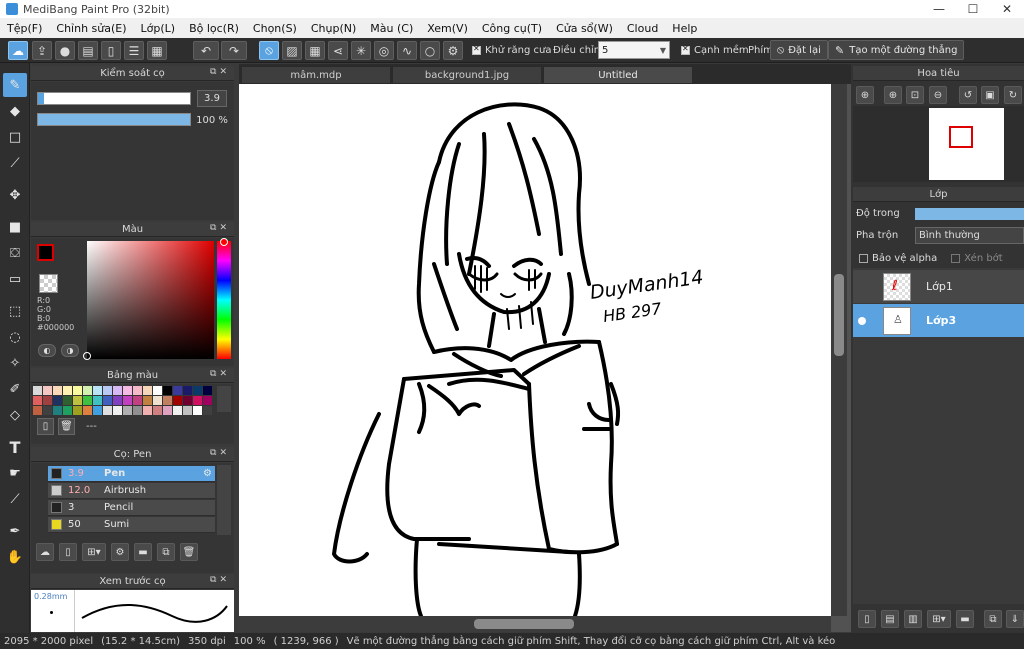  Describe the element at coordinates (1007, 9) in the screenshot. I see `close-button: ✕` at that location.